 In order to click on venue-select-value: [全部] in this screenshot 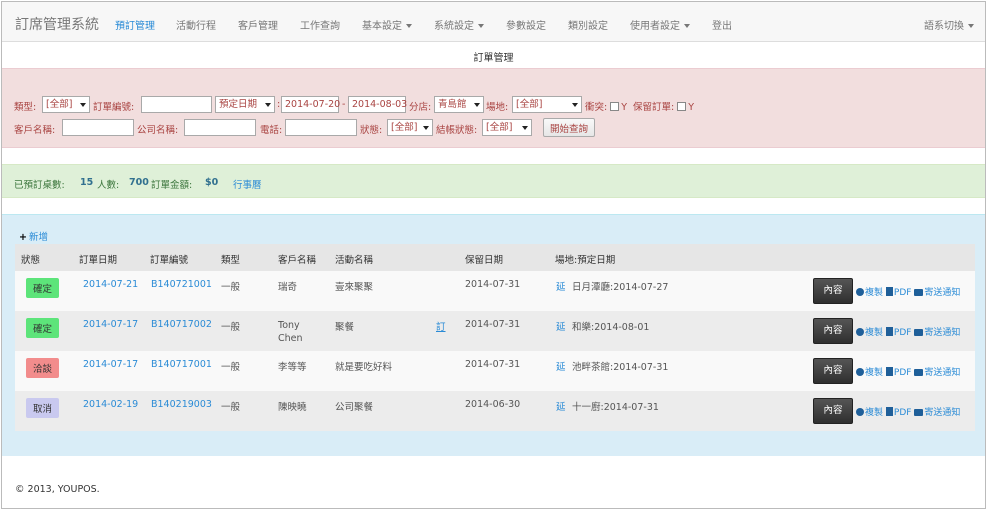, I will do `click(529, 104)`.